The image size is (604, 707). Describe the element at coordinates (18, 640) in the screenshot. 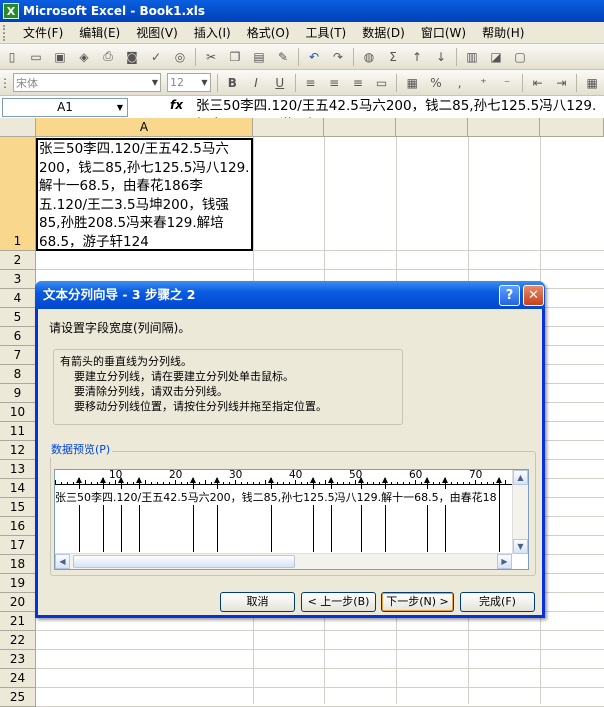

I see `row-header: 22` at that location.